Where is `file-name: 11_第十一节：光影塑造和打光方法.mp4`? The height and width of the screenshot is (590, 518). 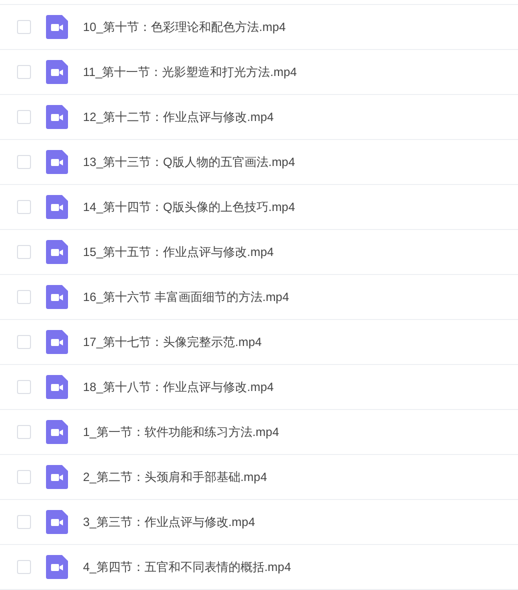 file-name: 11_第十一节：光影塑造和打光方法.mp4 is located at coordinates (190, 72).